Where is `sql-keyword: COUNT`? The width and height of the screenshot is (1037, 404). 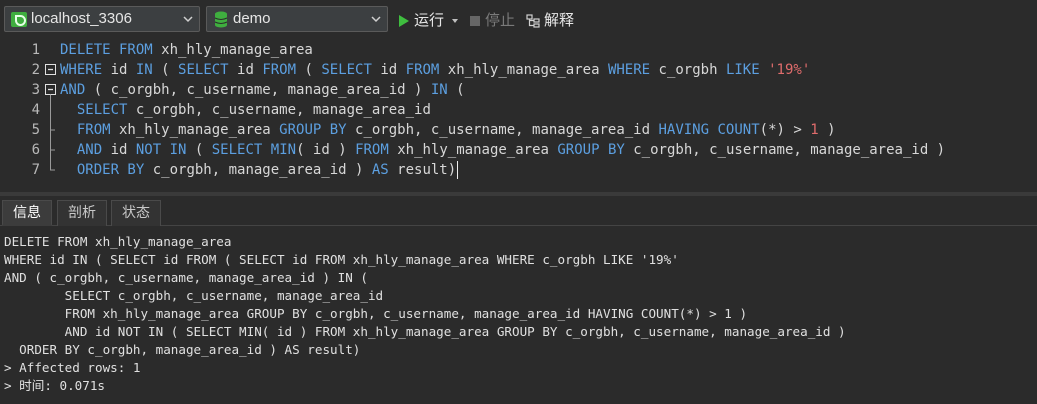 sql-keyword: COUNT is located at coordinates (738, 130).